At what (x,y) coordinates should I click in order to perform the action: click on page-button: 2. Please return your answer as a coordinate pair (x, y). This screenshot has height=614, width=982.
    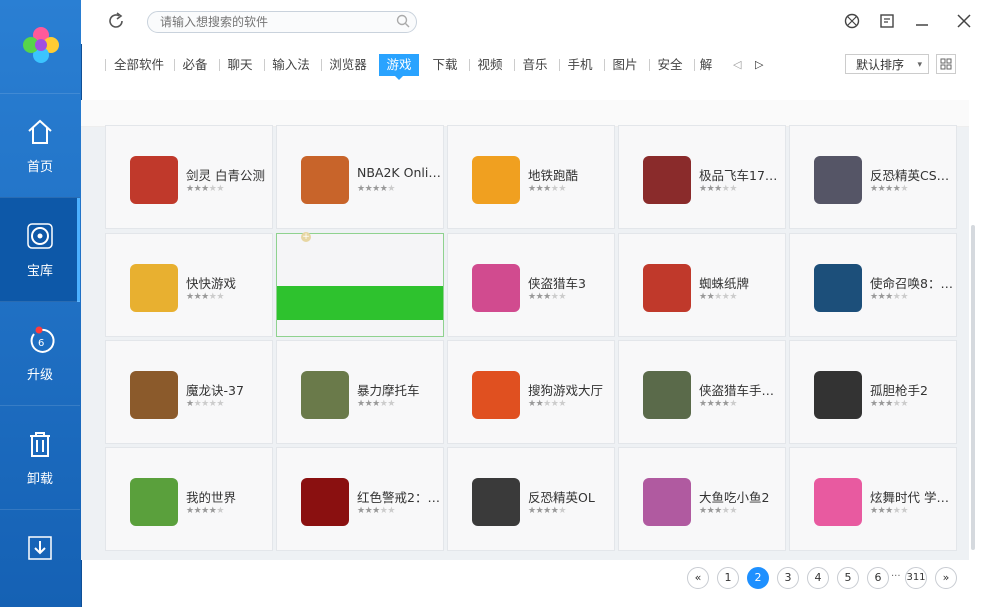
    Looking at the image, I should click on (758, 578).